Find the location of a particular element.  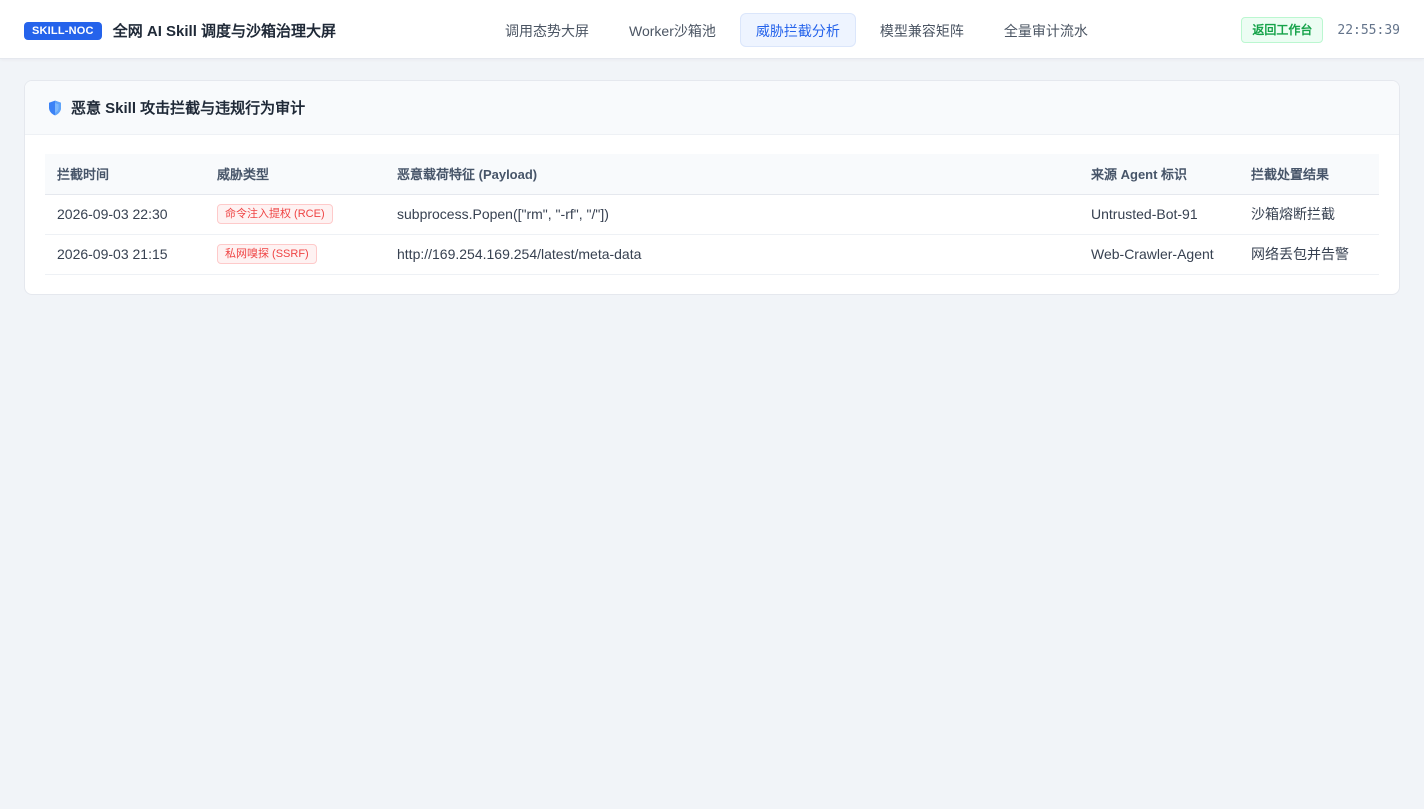

cell-time: 2026-09-03 22:30 is located at coordinates (125, 214).